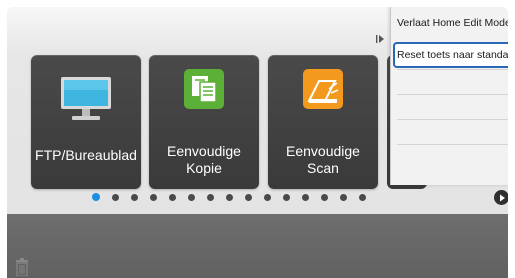  I want to click on next-page-button, so click(501, 197).